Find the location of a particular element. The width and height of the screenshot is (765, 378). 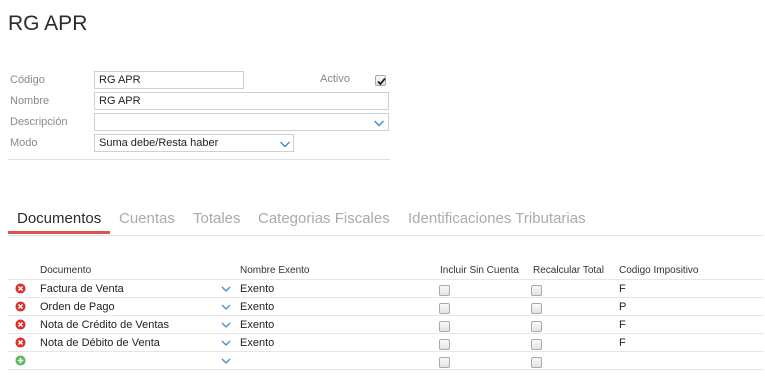

descripcion-label: Descripción is located at coordinates (39, 122).